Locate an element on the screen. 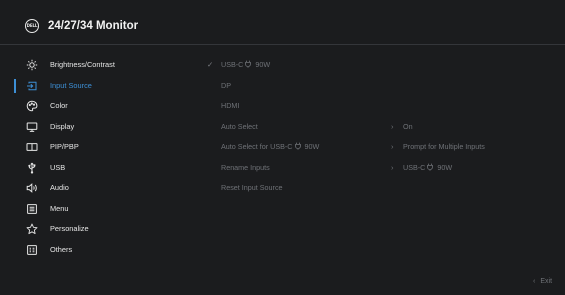 This screenshot has height=295, width=565. submenu-item-label: DP is located at coordinates (226, 85).